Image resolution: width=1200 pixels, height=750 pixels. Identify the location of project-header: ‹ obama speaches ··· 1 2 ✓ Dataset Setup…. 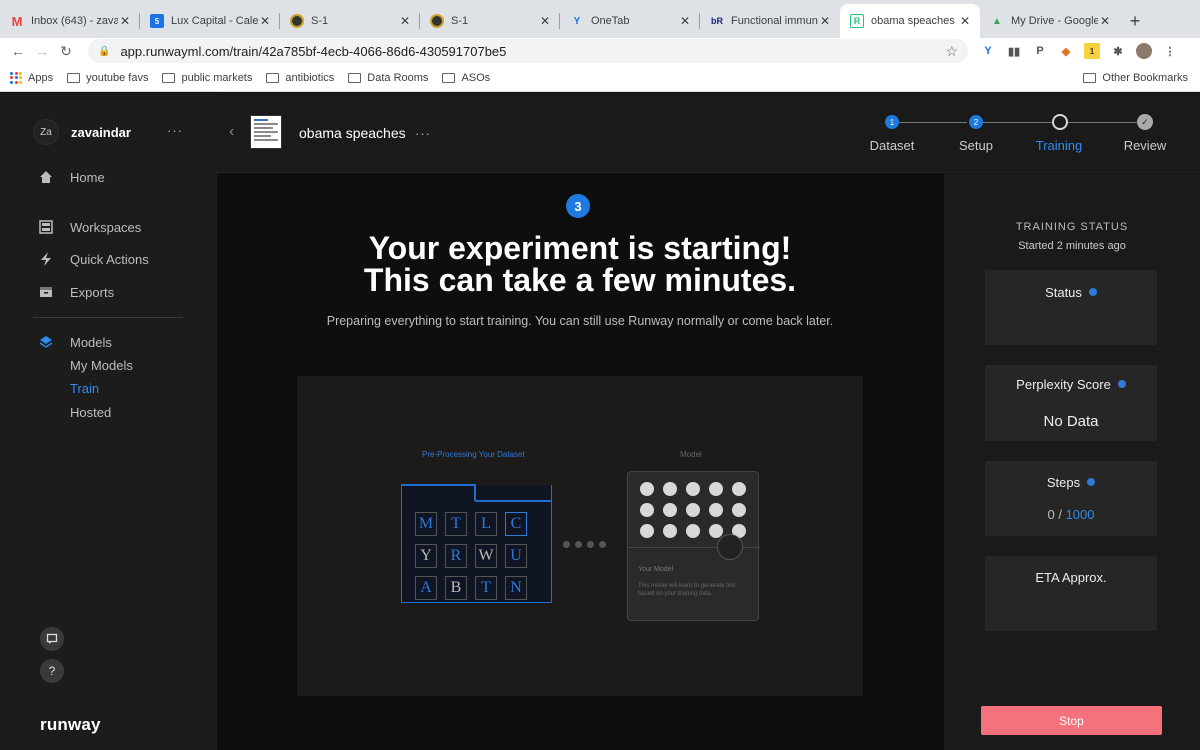
(708, 133).